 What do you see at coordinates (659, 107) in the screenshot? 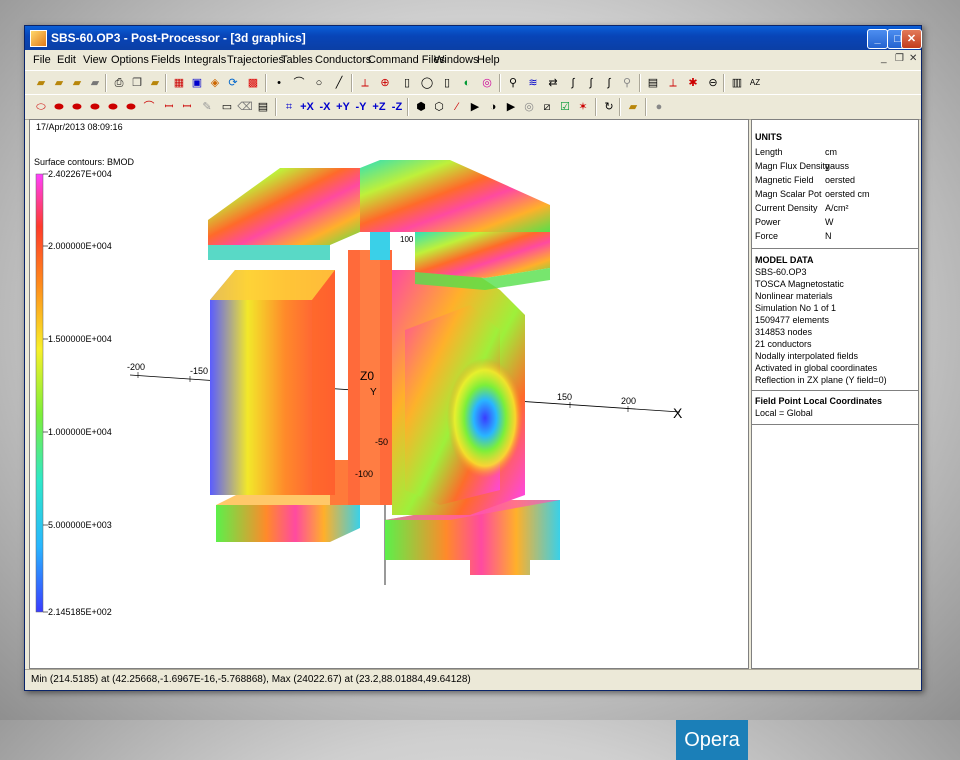
I see `record-icon: ●` at bounding box center [659, 107].